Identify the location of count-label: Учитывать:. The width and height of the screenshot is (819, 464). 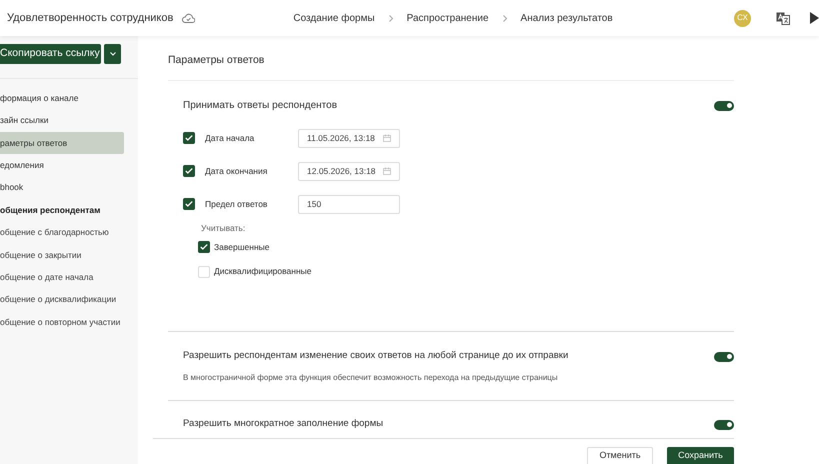
(223, 228).